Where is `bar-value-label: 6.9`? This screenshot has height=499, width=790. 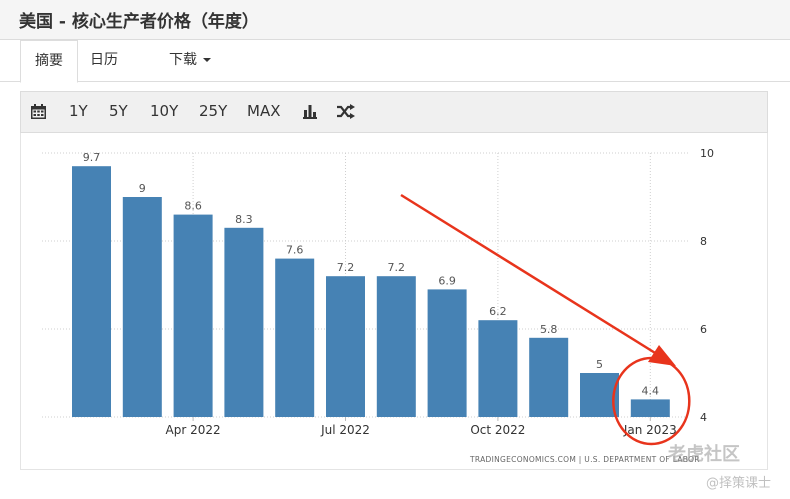
bar-value-label: 6.9 is located at coordinates (447, 280).